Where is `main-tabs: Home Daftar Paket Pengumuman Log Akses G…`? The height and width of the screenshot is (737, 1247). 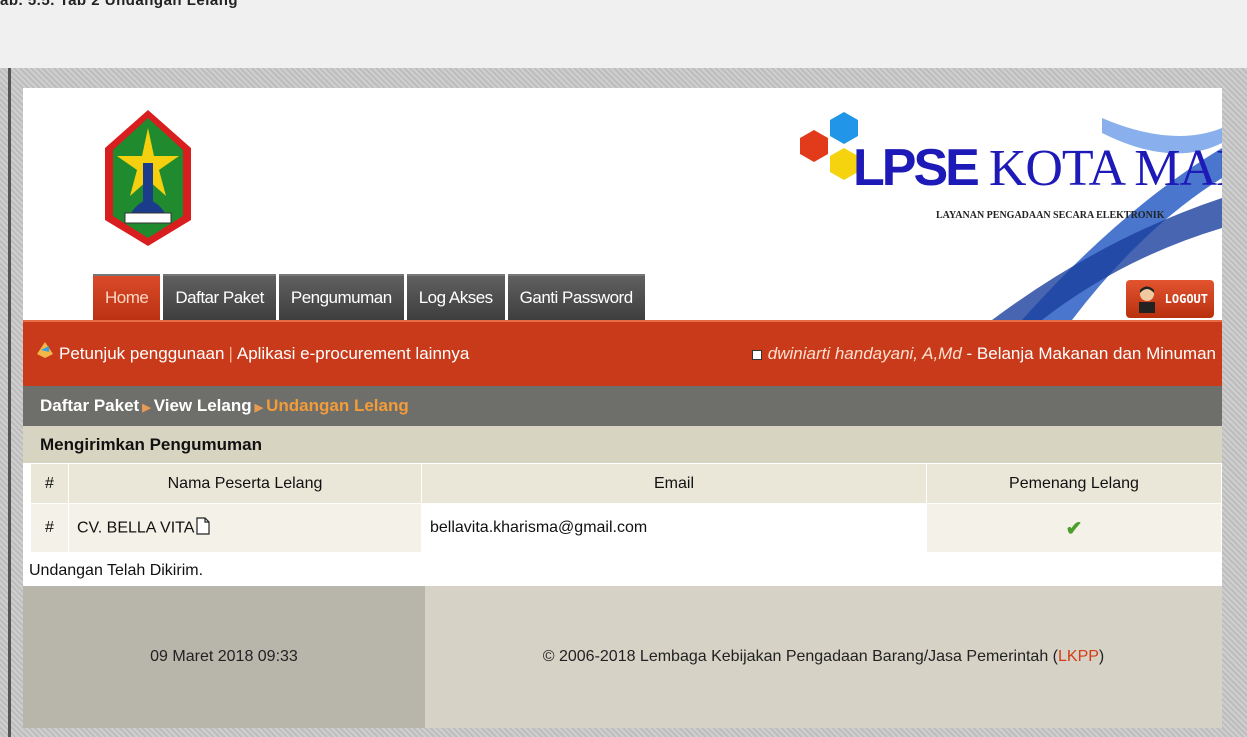
main-tabs: Home Daftar Paket Pengumuman Log Akses G… is located at coordinates (370, 297).